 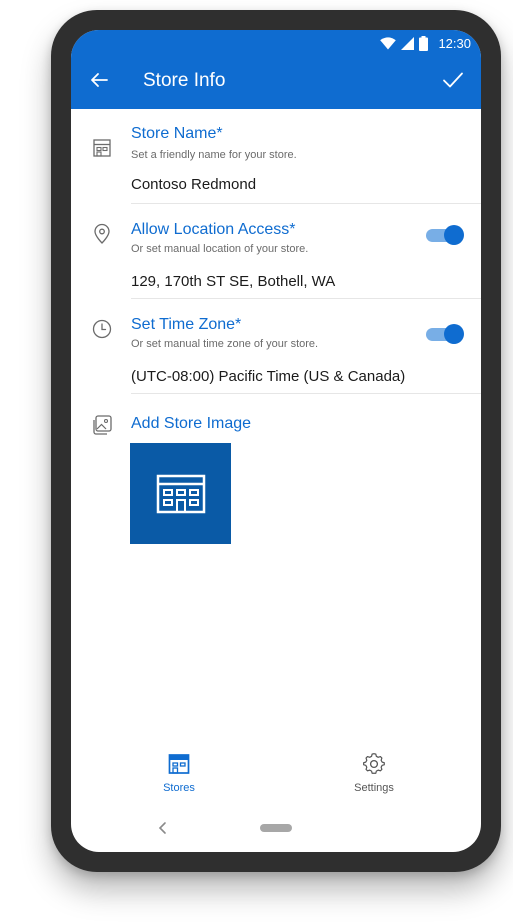 What do you see at coordinates (408, 43) in the screenshot?
I see `signal-icon` at bounding box center [408, 43].